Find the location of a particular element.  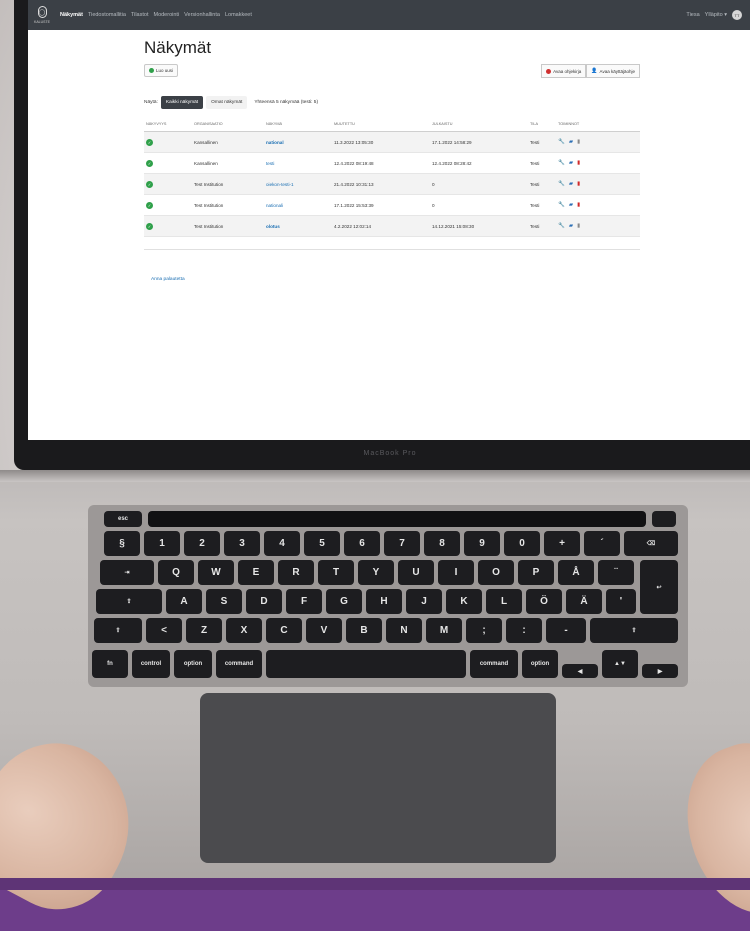

key-arrow-right: ▶ is located at coordinates (660, 671).